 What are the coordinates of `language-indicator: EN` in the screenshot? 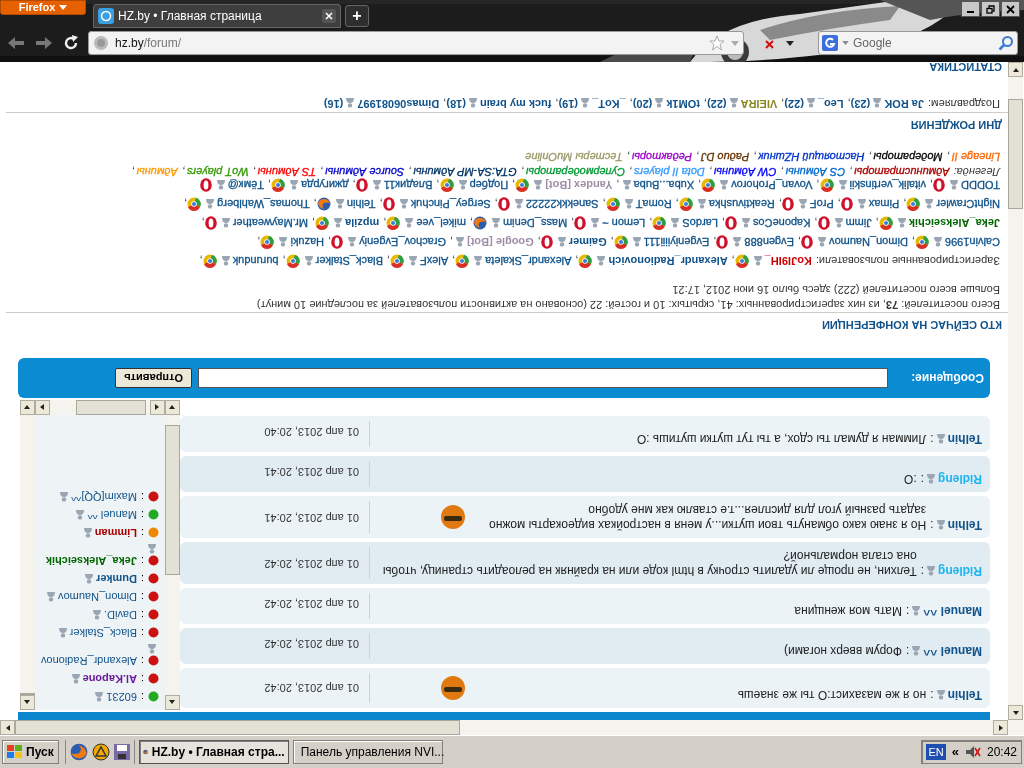 It's located at (936, 752).